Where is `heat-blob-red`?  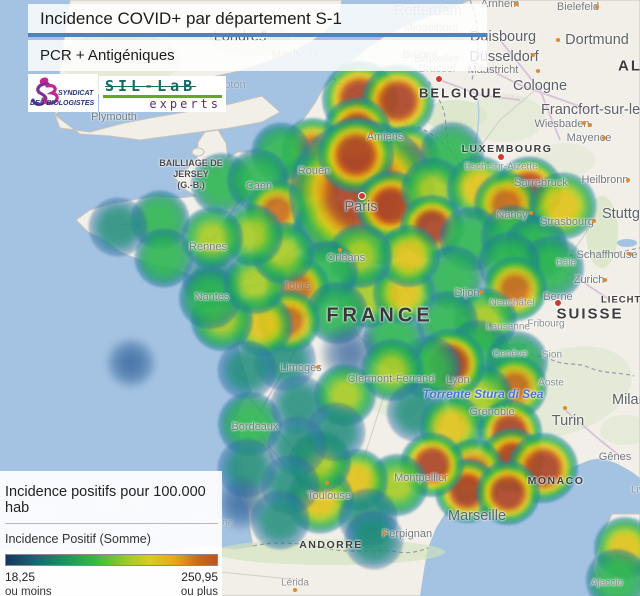 heat-blob-red is located at coordinates (508, 493).